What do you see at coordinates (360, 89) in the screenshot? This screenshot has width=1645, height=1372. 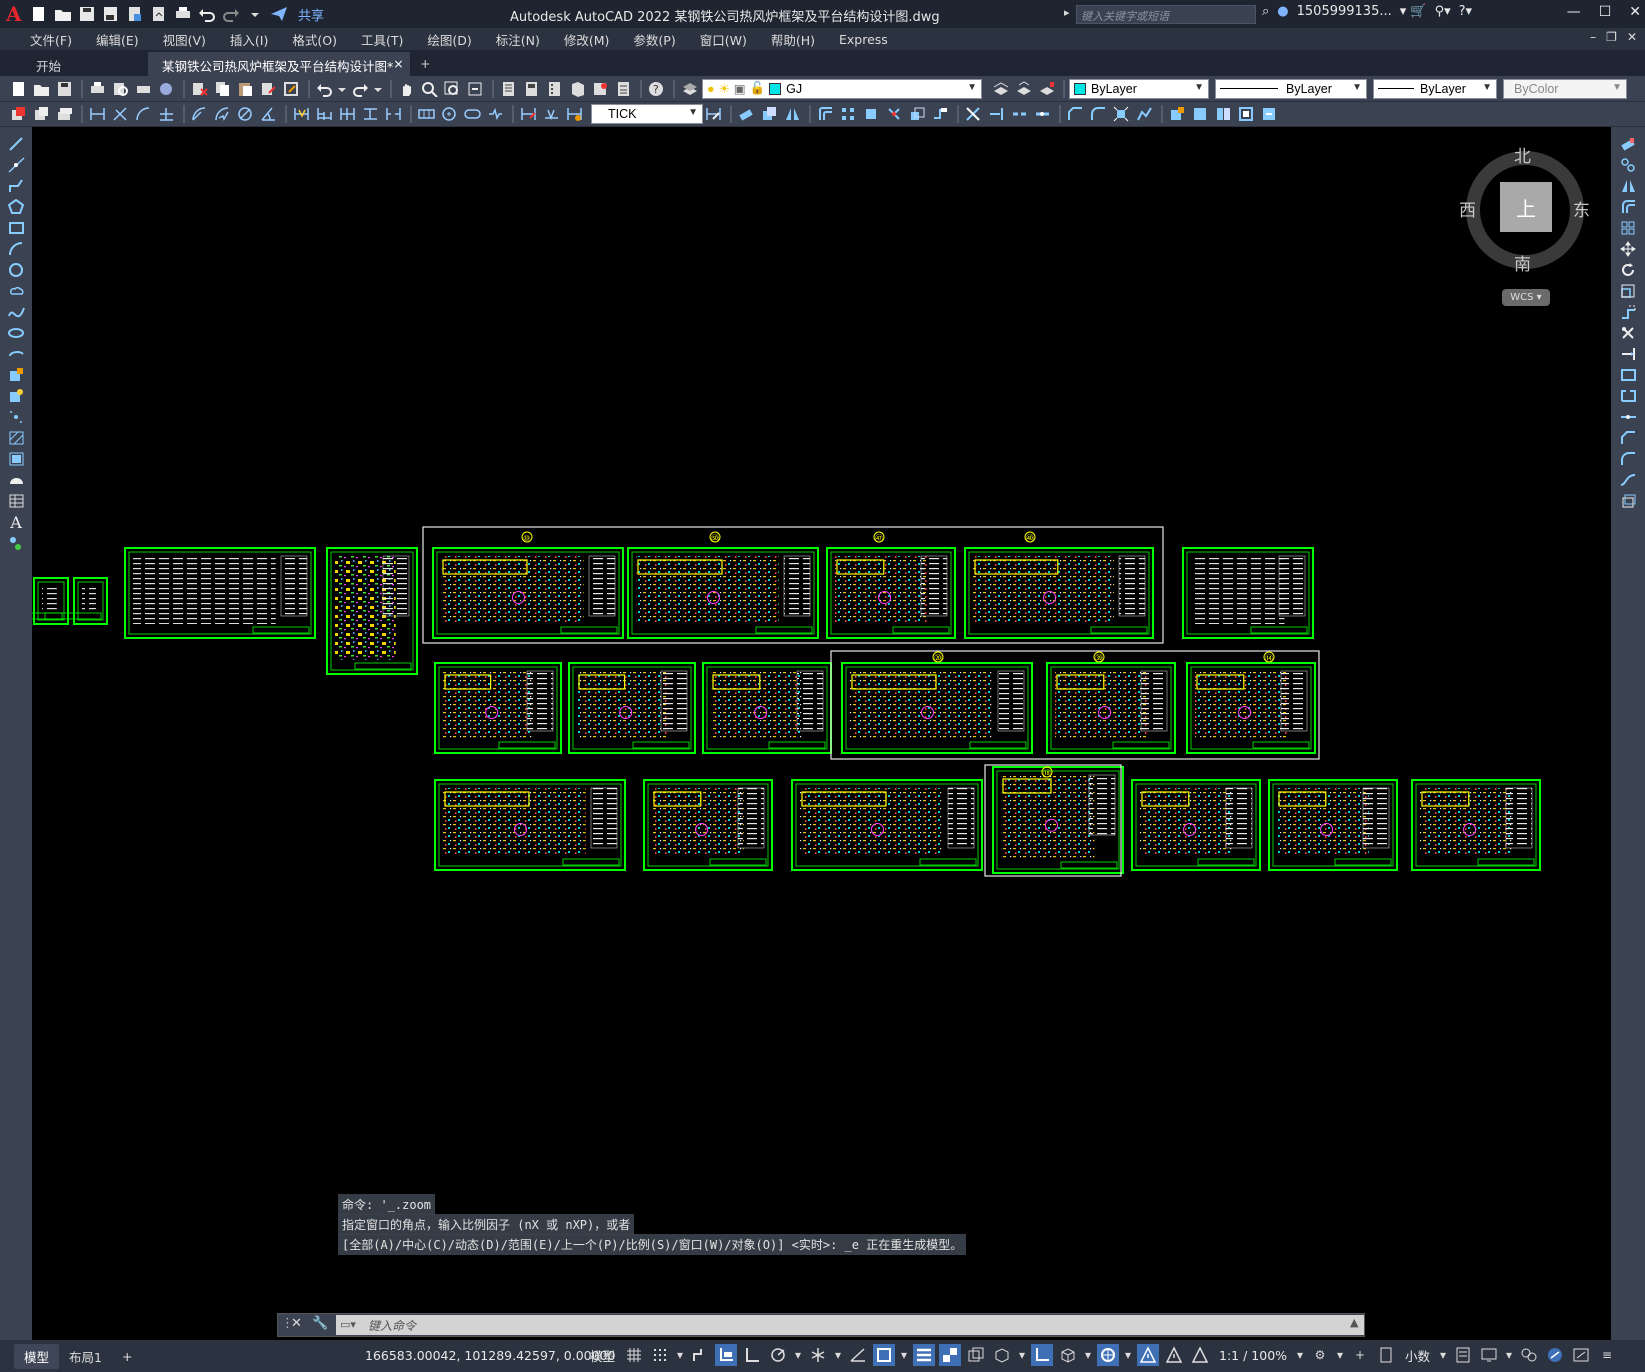 I see `redo-icon` at bounding box center [360, 89].